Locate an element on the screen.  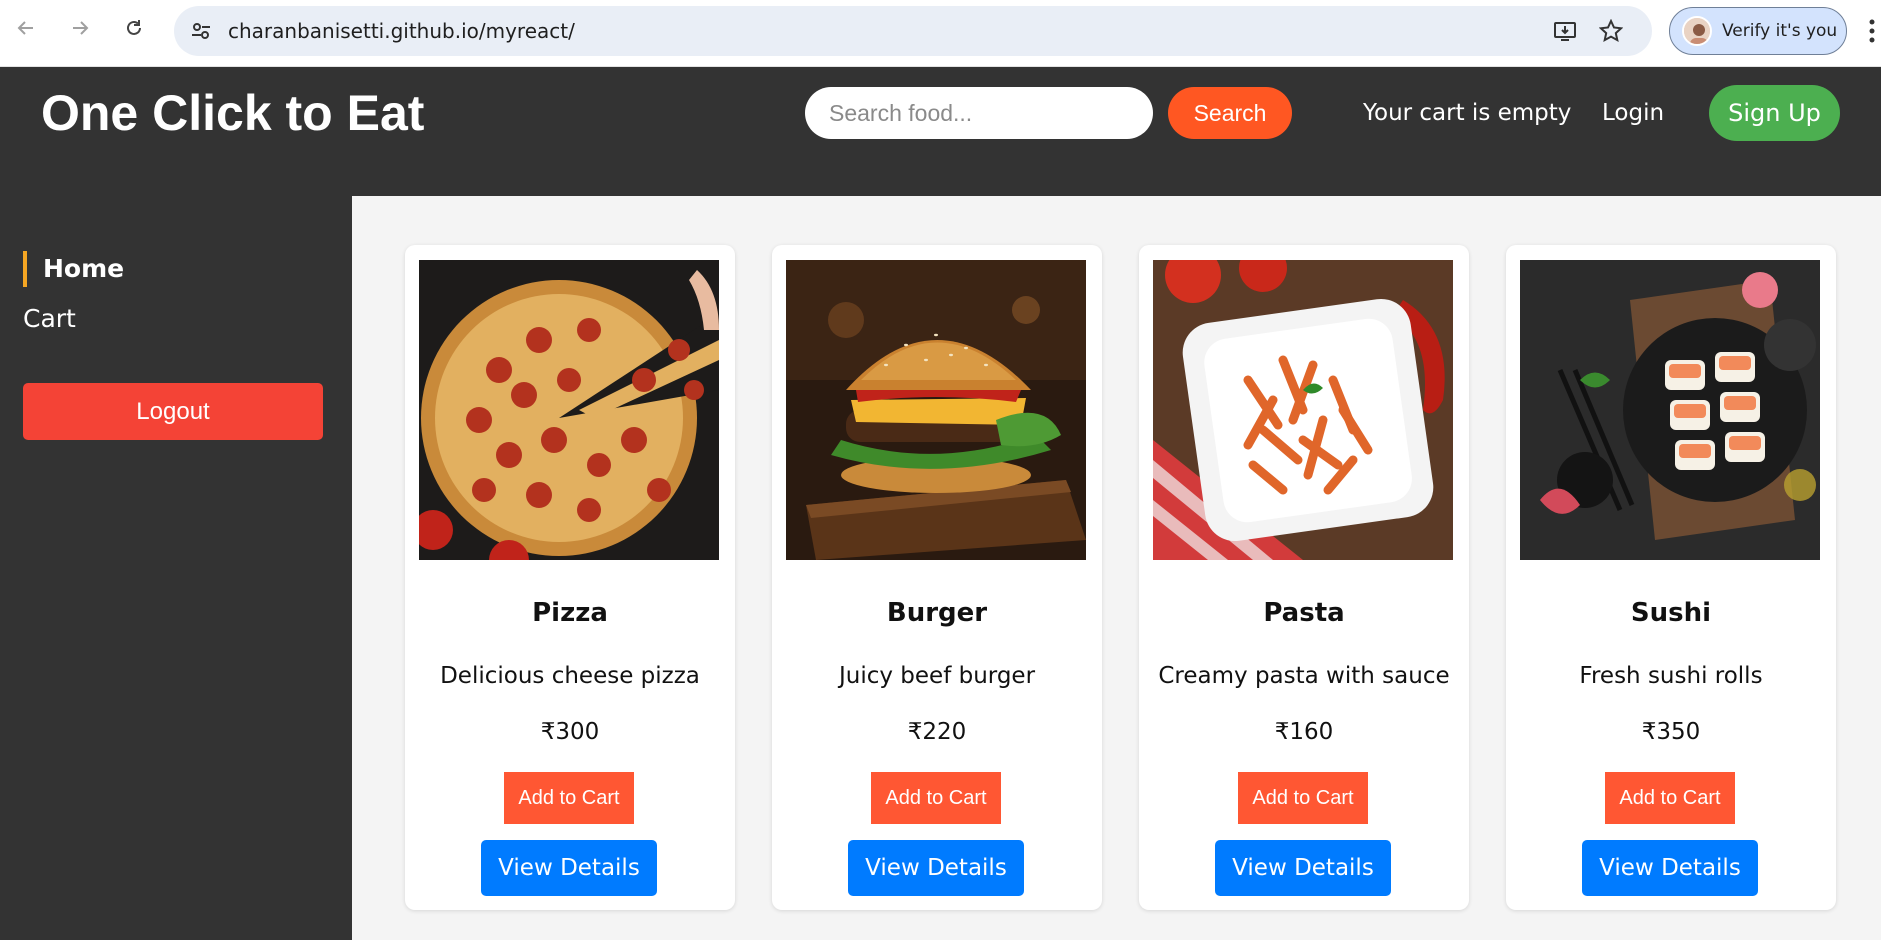
sushi-photo is located at coordinates (1670, 410).